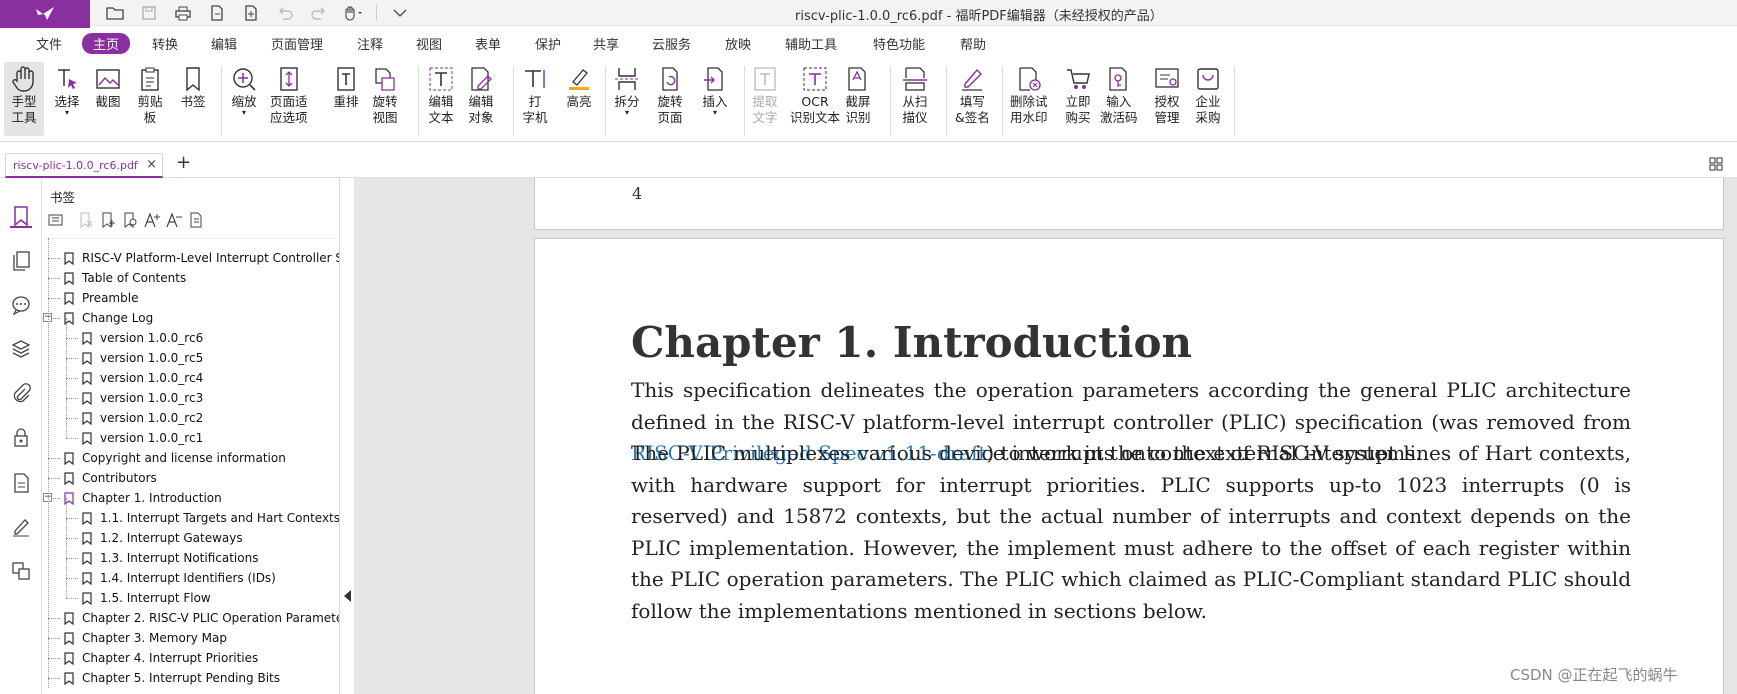 This screenshot has height=694, width=1737. Describe the element at coordinates (196, 220) in the screenshot. I see `bookmark-properties-button` at that location.